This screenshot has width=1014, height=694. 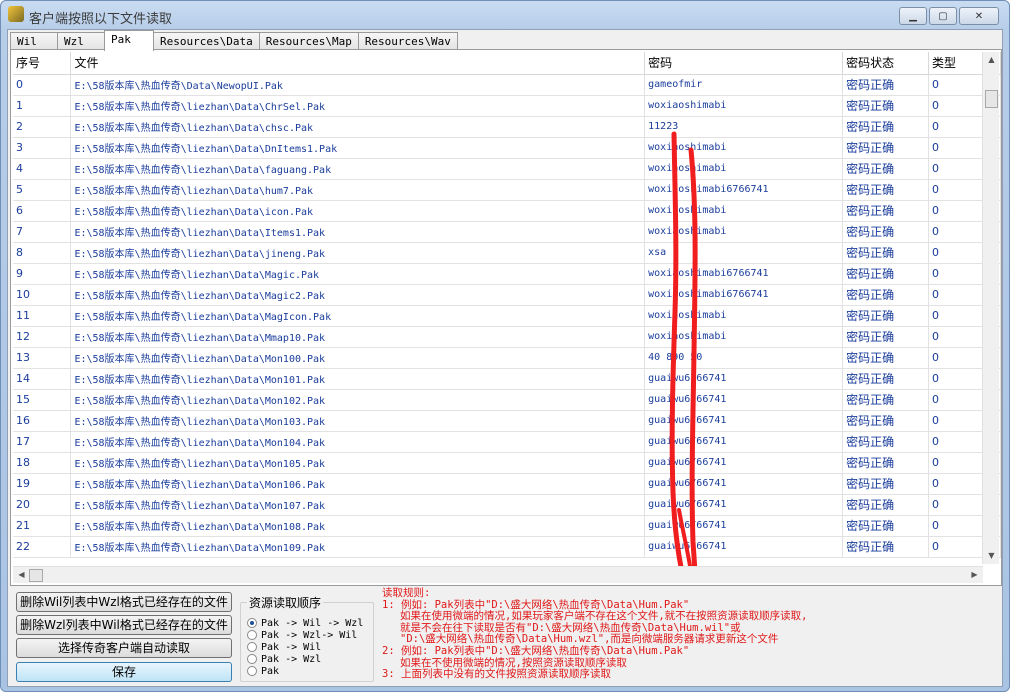 I want to click on read-order-option: Pak -> Wzl, so click(x=284, y=659).